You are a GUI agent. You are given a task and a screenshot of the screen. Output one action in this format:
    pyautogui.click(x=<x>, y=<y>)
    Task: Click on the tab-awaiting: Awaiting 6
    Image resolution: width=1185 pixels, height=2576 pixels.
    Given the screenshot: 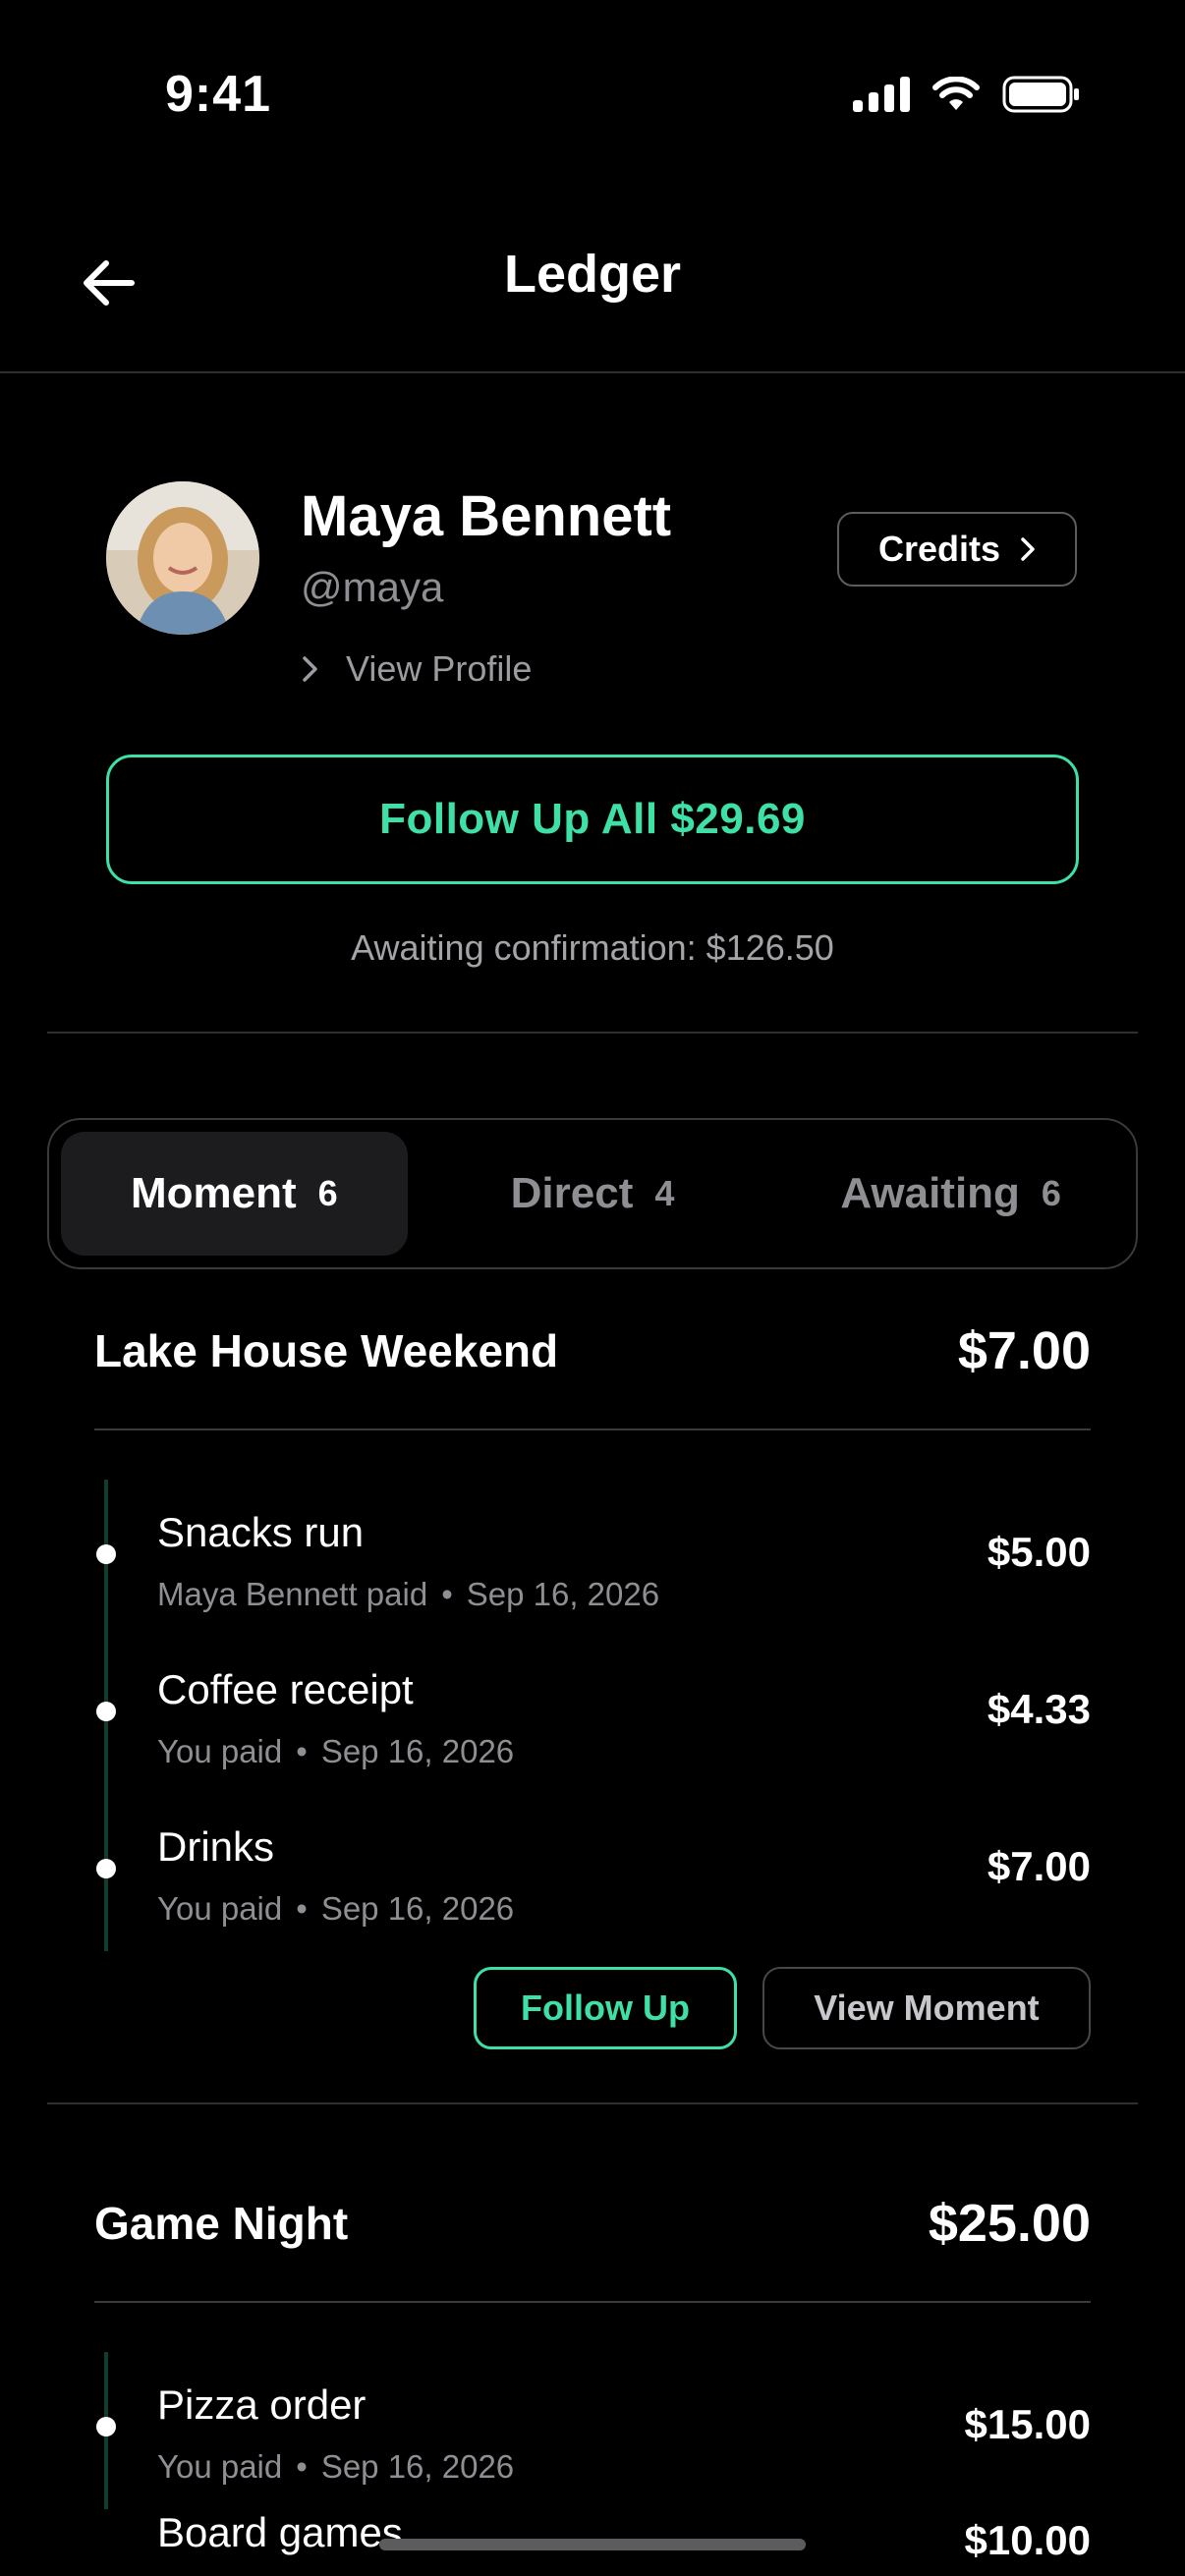 What is the action you would take?
    pyautogui.click(x=951, y=1194)
    